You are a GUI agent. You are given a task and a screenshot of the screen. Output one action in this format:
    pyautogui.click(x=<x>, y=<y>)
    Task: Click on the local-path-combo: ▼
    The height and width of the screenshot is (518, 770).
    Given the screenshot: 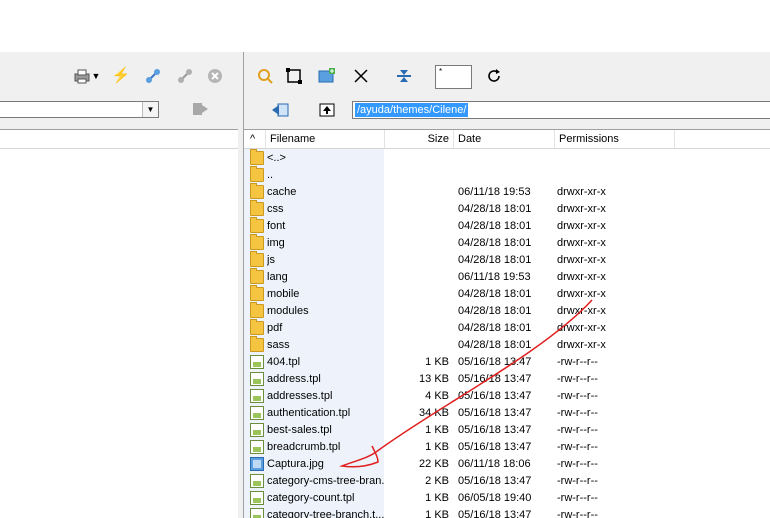 What is the action you would take?
    pyautogui.click(x=79, y=109)
    